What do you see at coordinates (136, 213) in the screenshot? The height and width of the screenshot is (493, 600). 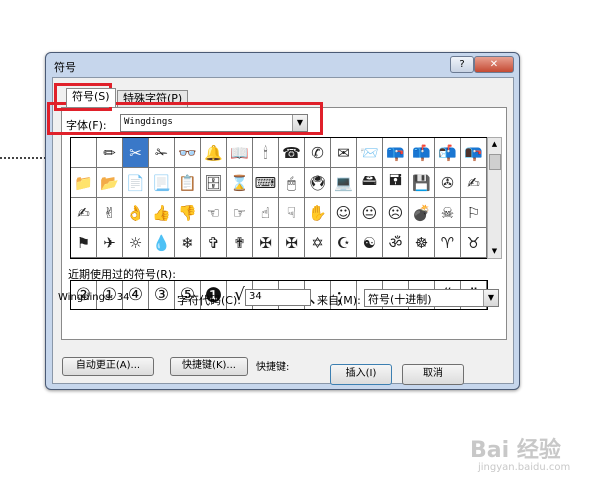 I see `symbol-cell: 👌` at bounding box center [136, 213].